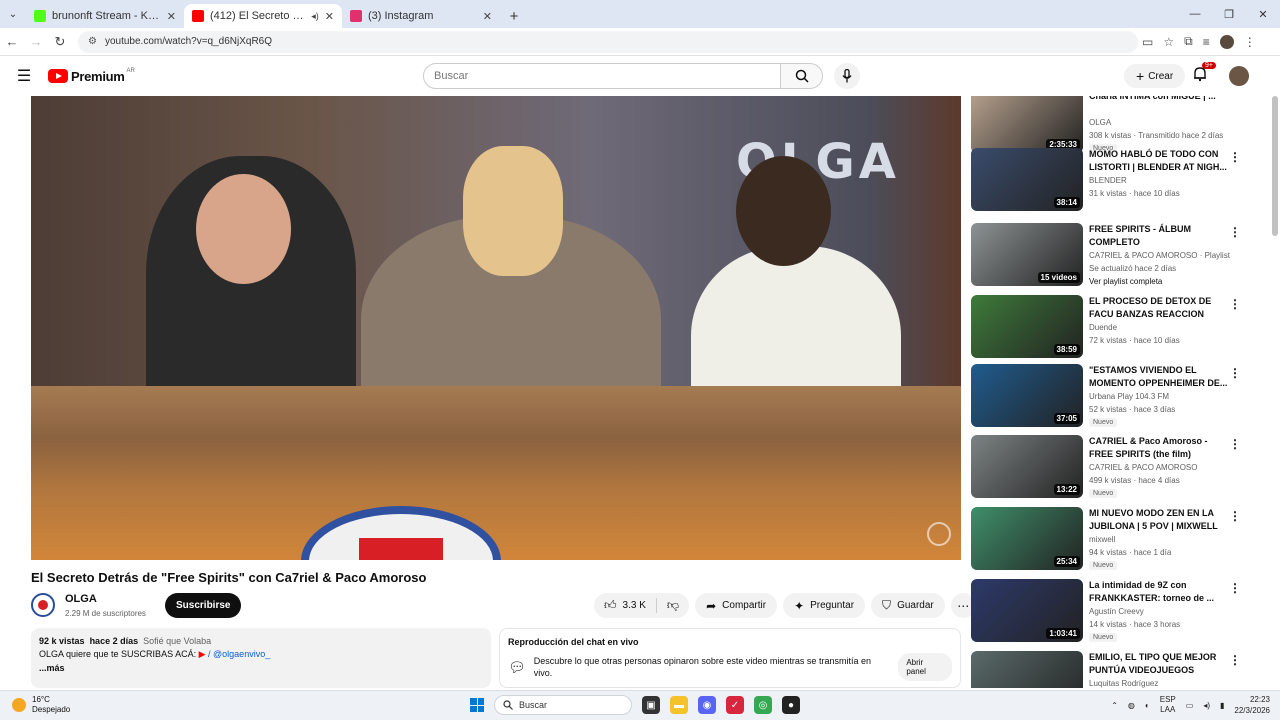 The image size is (1280, 720). I want to click on view-playlist-link: Ver playlist completa, so click(1125, 281).